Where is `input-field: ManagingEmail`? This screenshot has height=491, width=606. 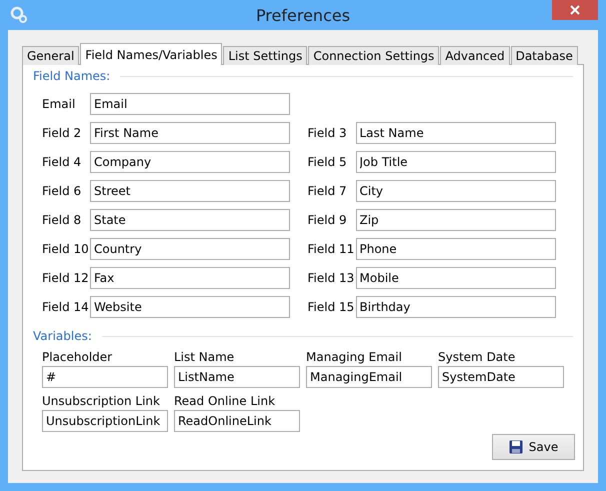 input-field: ManagingEmail is located at coordinates (369, 377).